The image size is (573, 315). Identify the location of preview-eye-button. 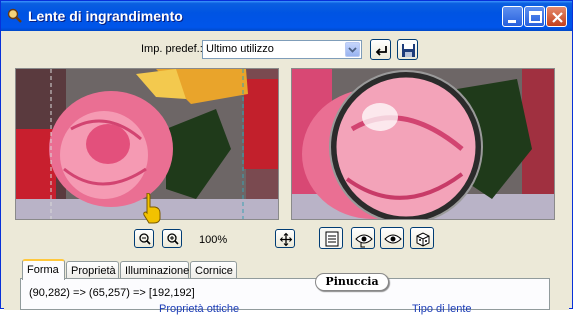
(363, 238).